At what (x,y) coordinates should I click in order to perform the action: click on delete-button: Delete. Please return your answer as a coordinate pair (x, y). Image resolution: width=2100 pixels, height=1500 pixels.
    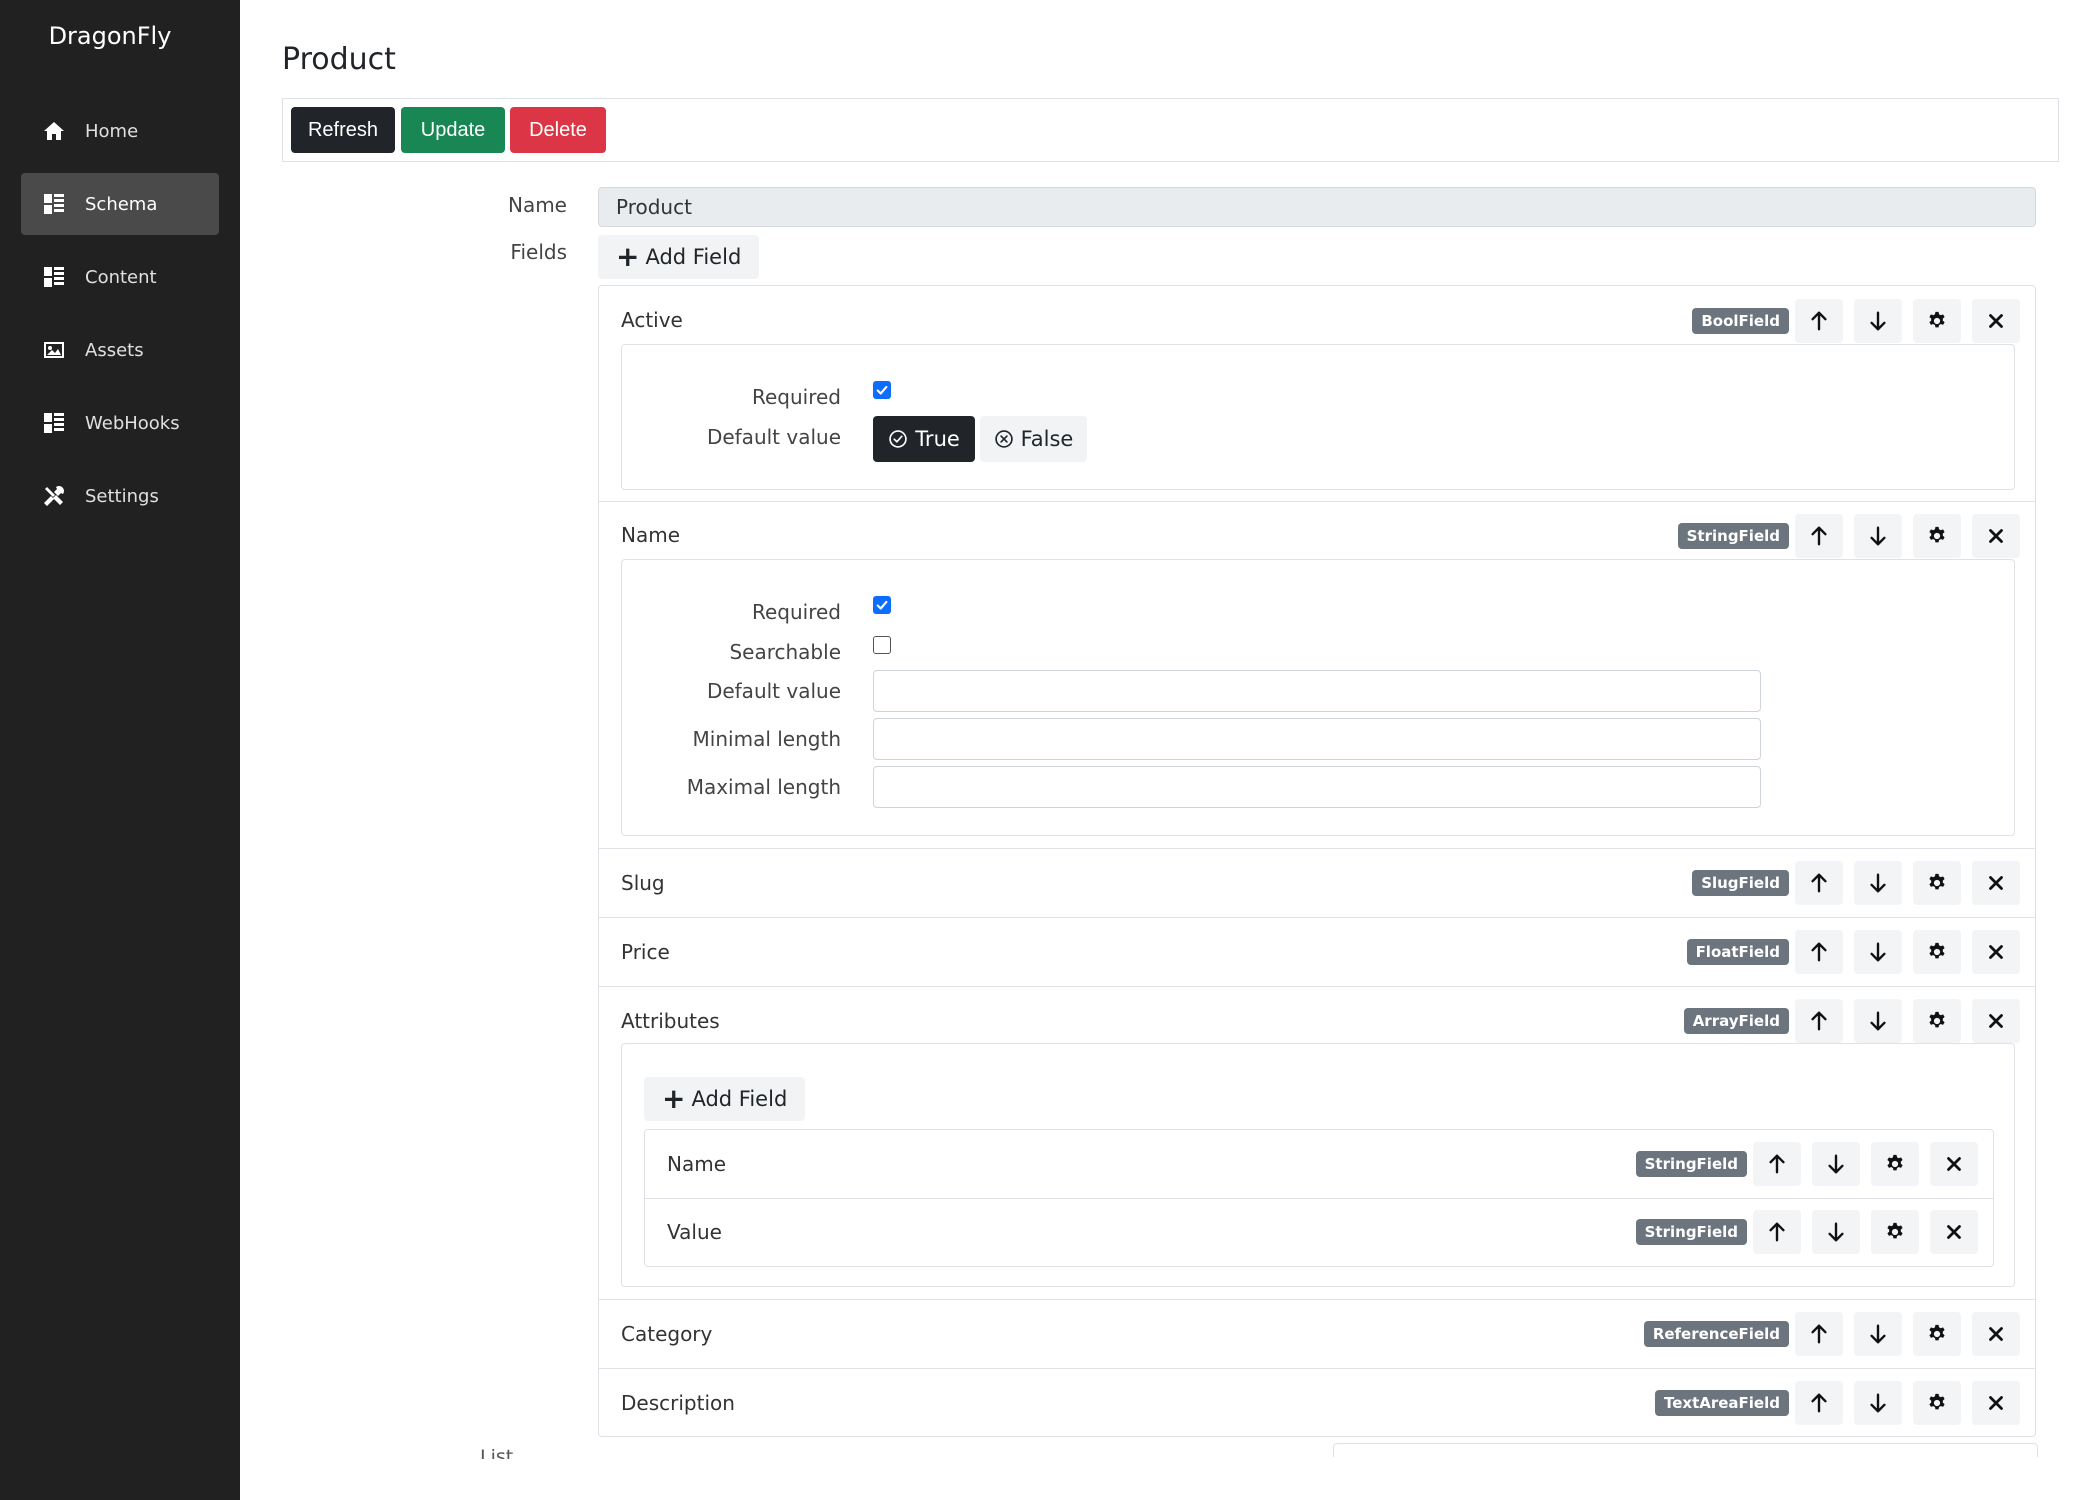
    Looking at the image, I should click on (558, 130).